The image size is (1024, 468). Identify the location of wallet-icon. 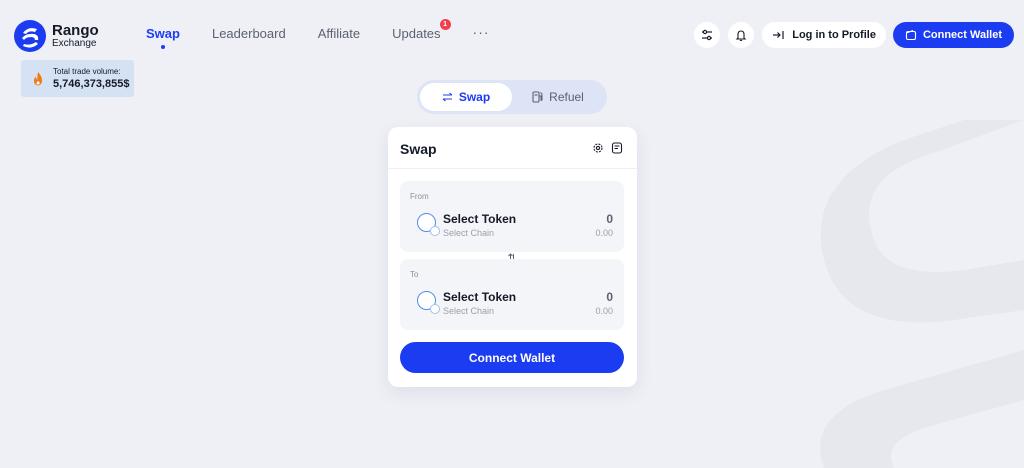
(911, 35).